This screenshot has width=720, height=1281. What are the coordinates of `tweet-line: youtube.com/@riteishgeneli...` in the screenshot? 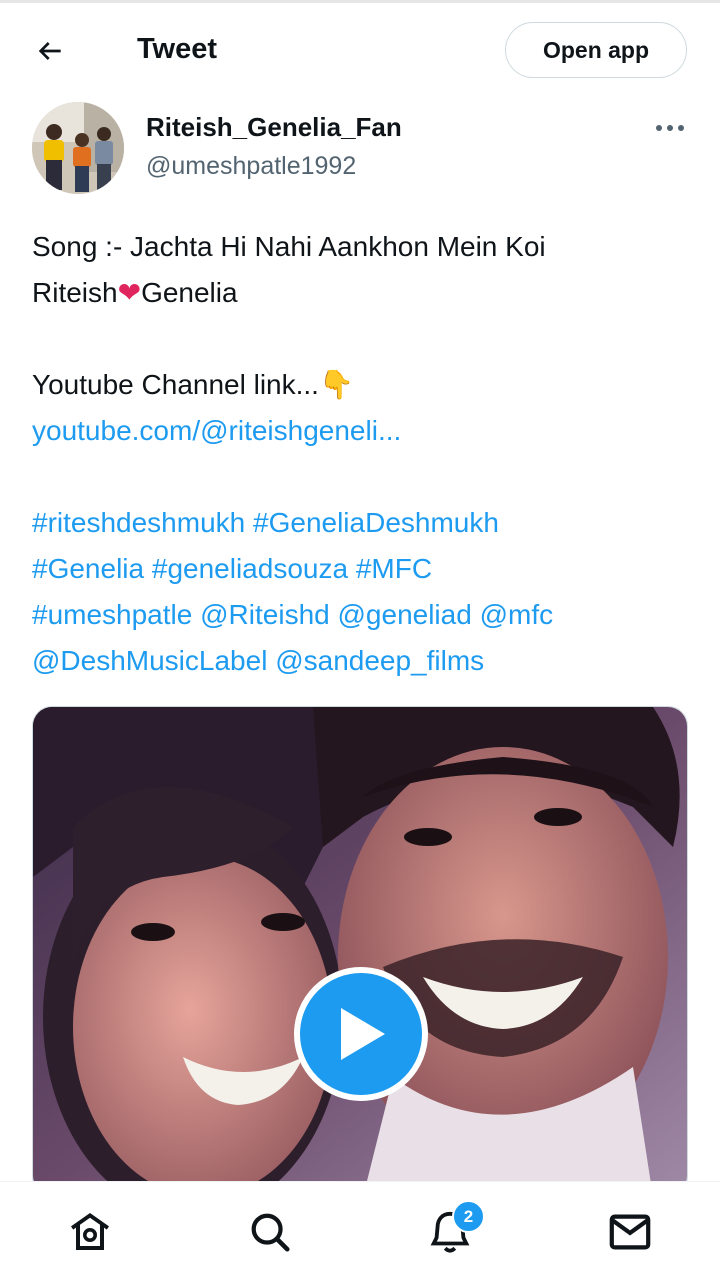 It's located at (362, 431).